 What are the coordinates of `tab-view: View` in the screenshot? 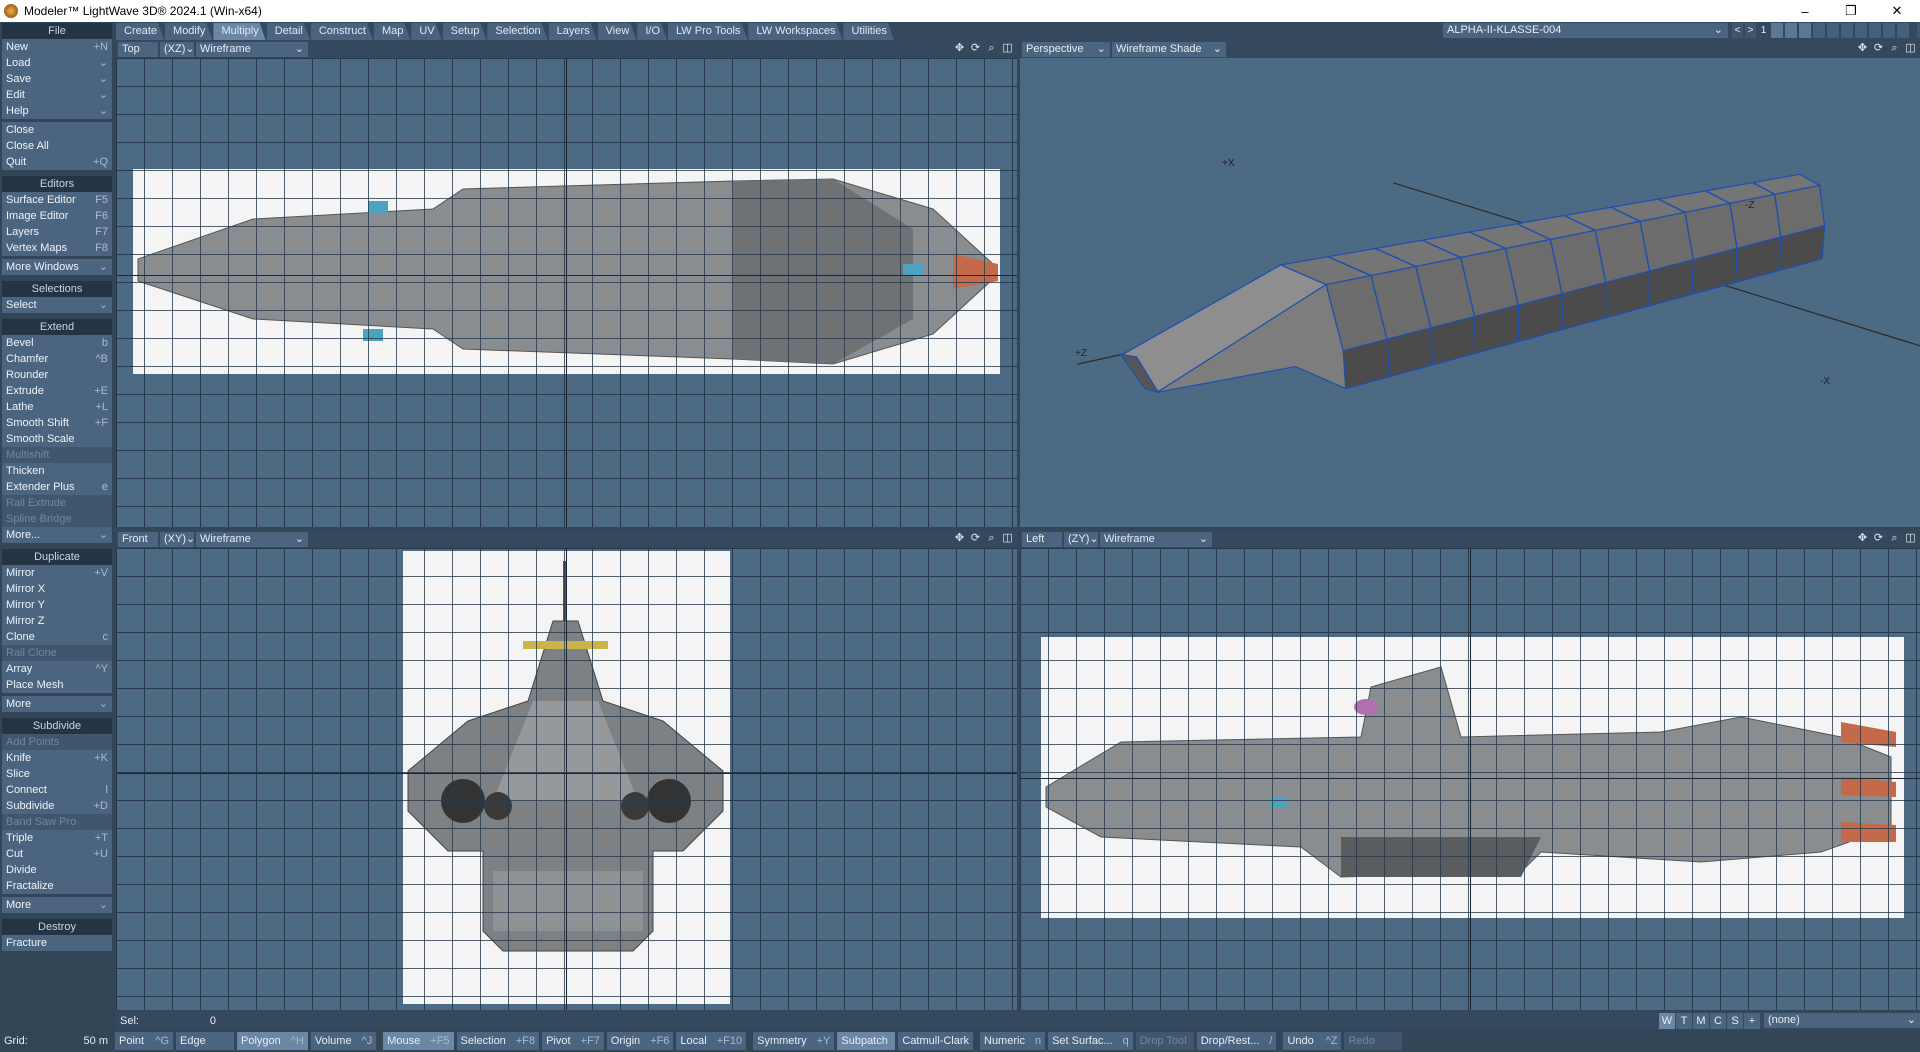 It's located at (617, 31).